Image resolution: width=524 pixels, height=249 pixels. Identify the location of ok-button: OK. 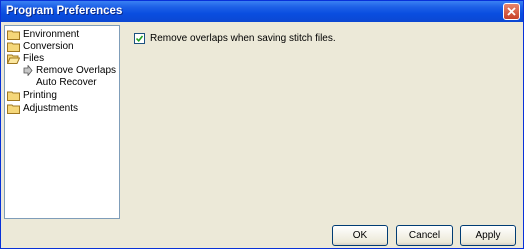
(360, 235).